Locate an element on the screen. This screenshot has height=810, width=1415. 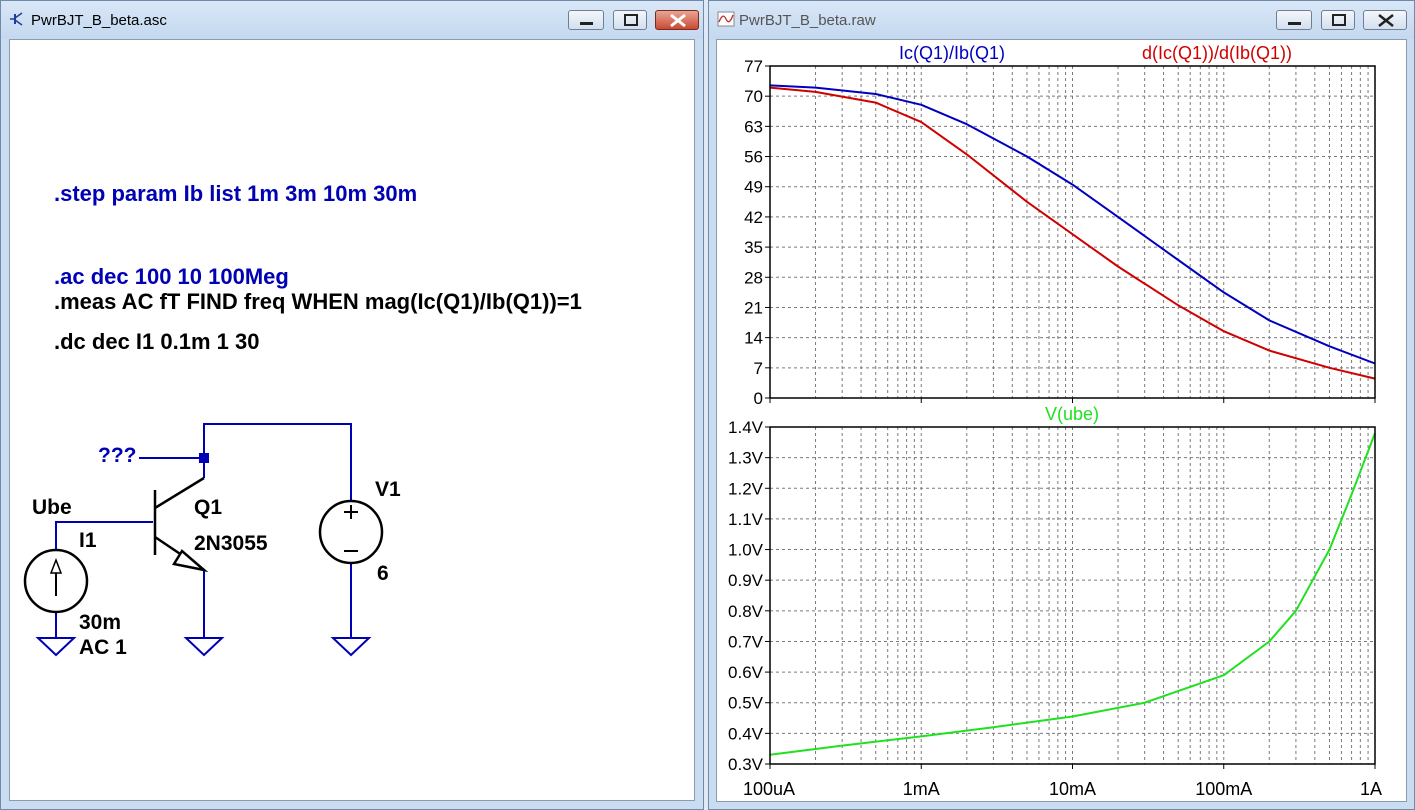
x-tick-label: 1A is located at coordinates (1371, 789).